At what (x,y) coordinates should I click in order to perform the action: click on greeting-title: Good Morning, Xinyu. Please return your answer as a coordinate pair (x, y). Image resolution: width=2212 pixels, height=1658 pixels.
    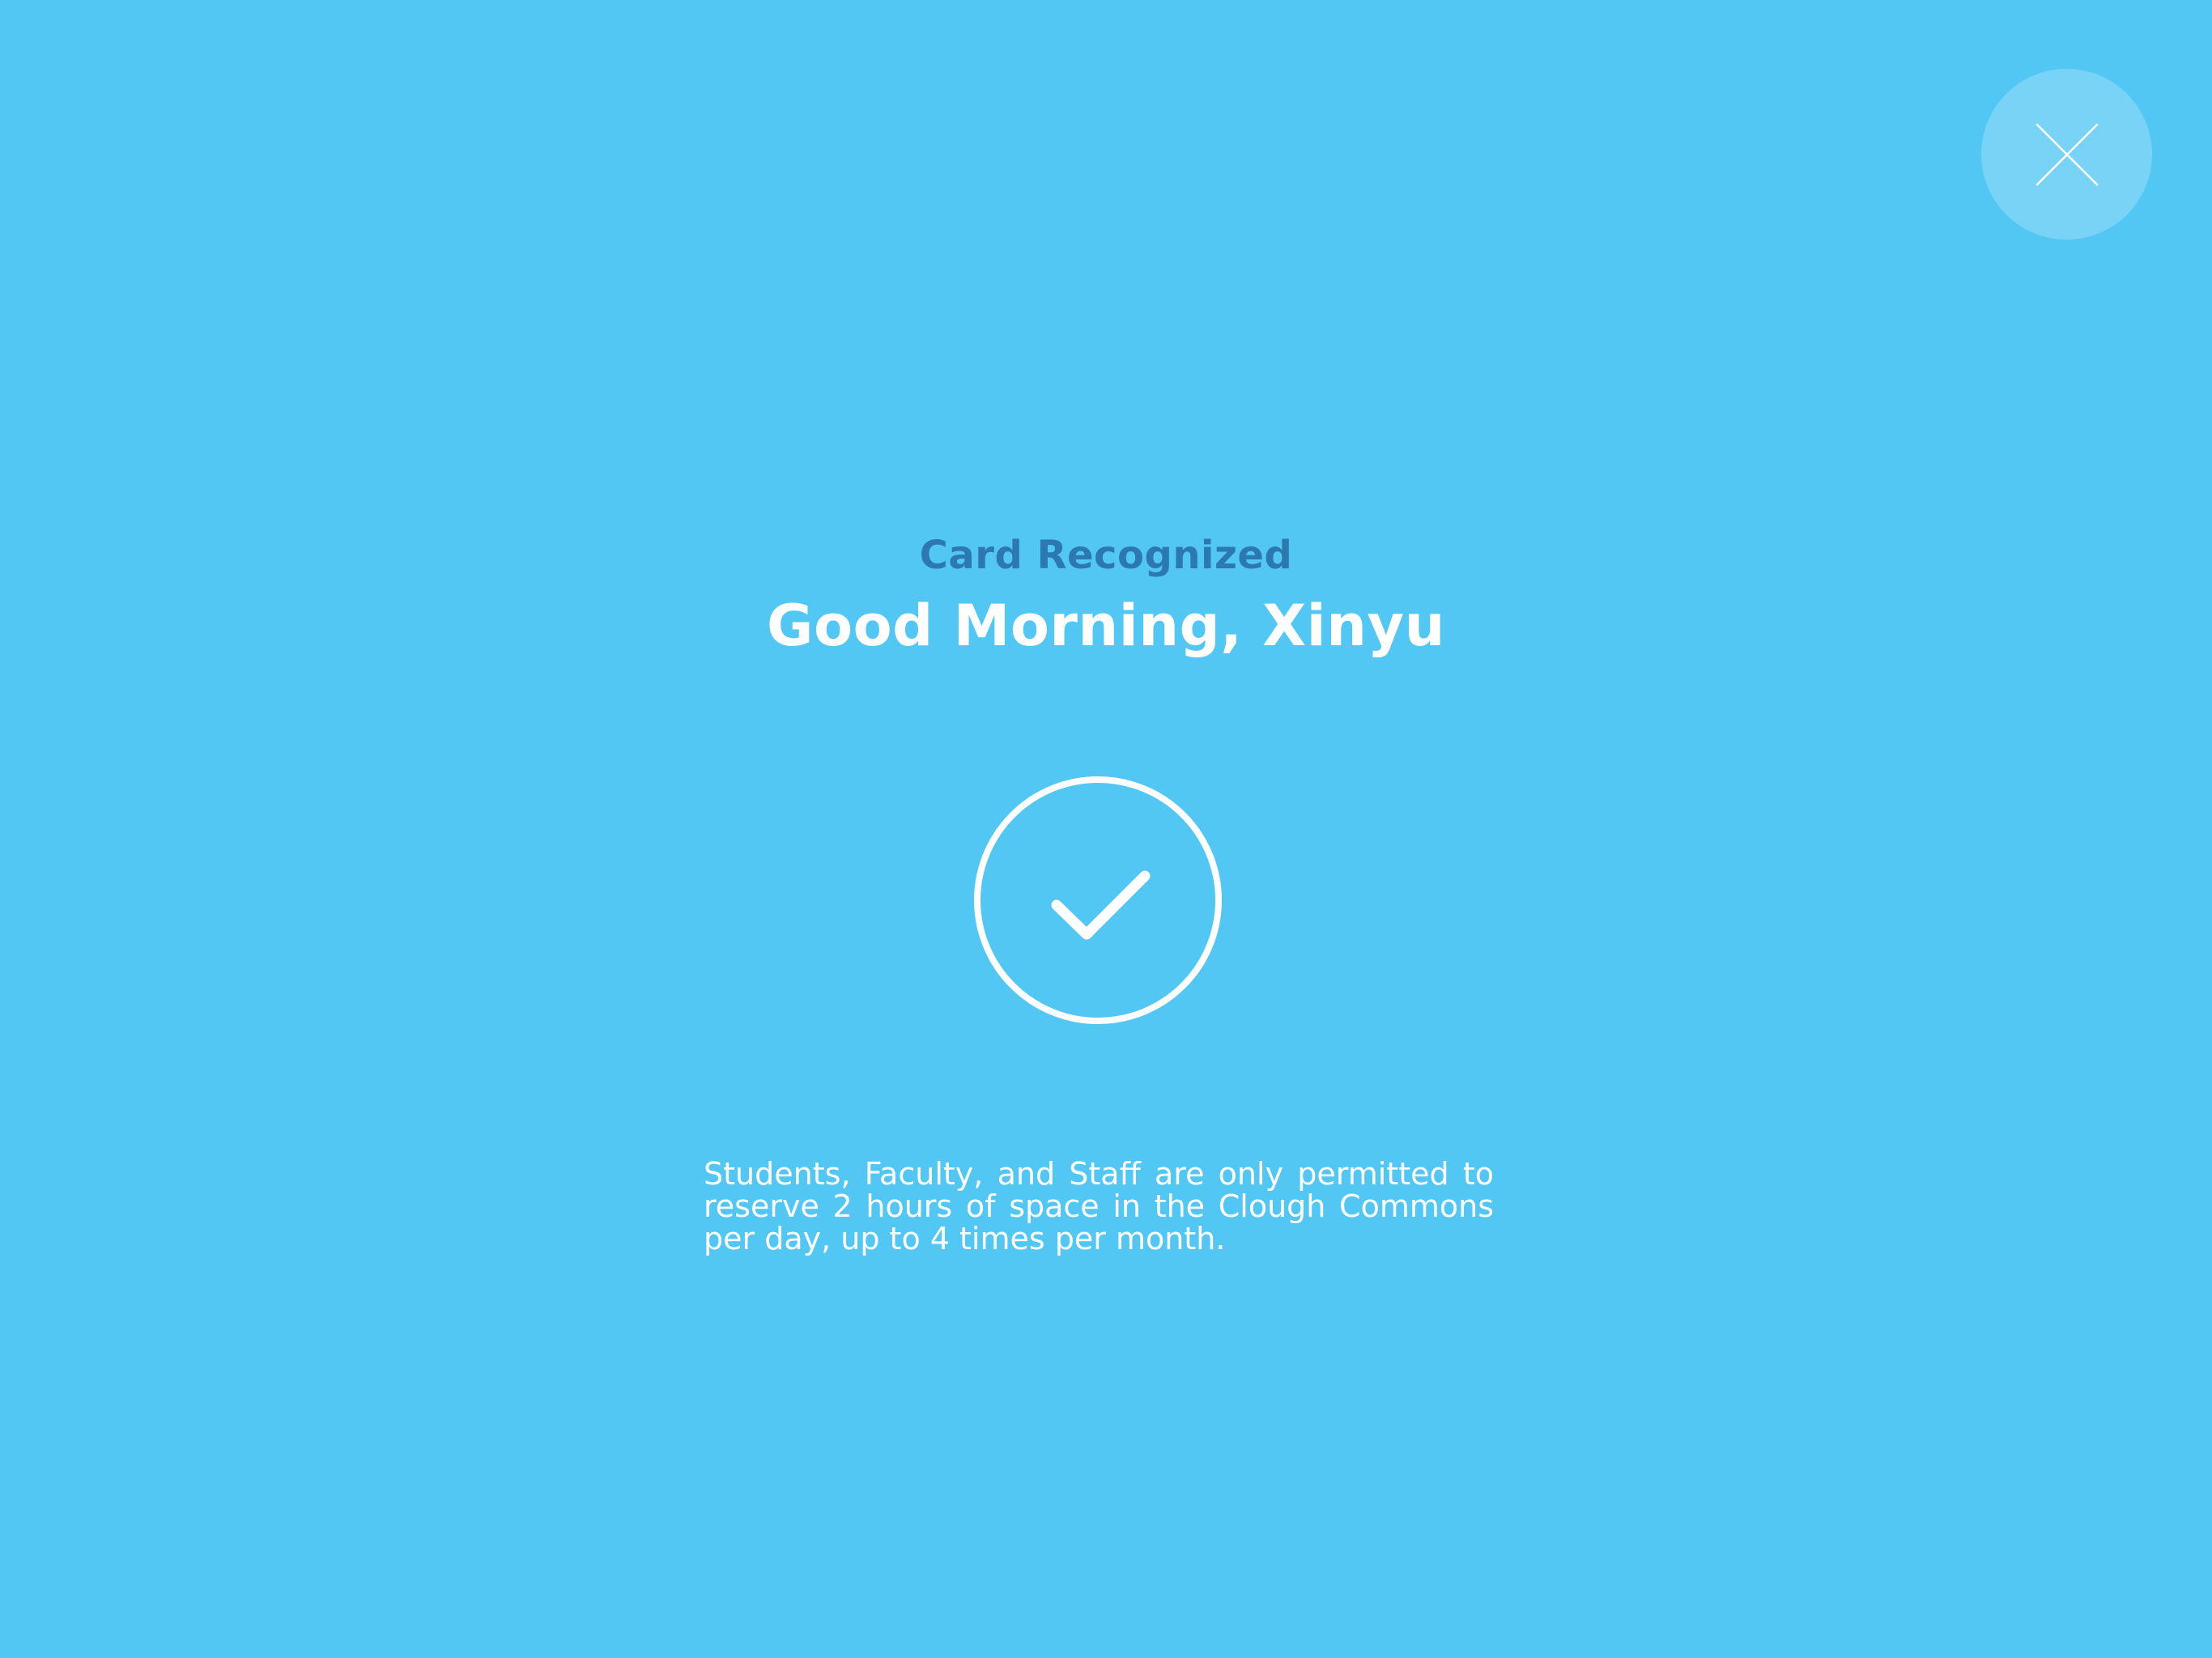
    Looking at the image, I should click on (1106, 626).